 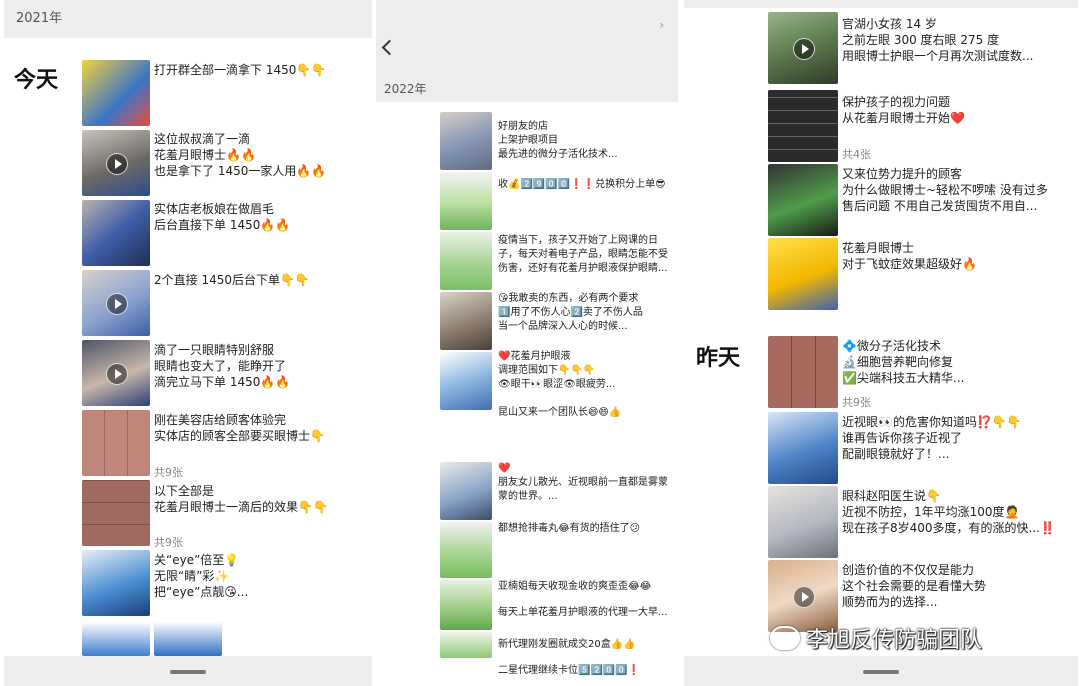 What do you see at coordinates (856, 154) in the screenshot?
I see `image-count: 共4张` at bounding box center [856, 154].